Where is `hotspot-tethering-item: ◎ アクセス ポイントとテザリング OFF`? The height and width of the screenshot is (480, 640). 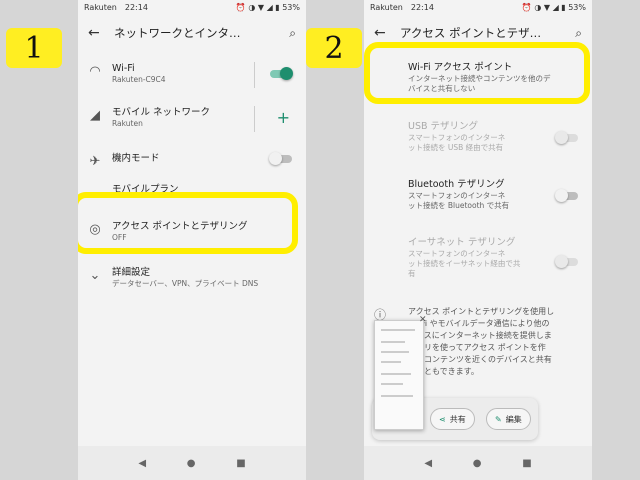 hotspot-tethering-item: ◎ アクセス ポイントとテザリング OFF is located at coordinates (192, 231).